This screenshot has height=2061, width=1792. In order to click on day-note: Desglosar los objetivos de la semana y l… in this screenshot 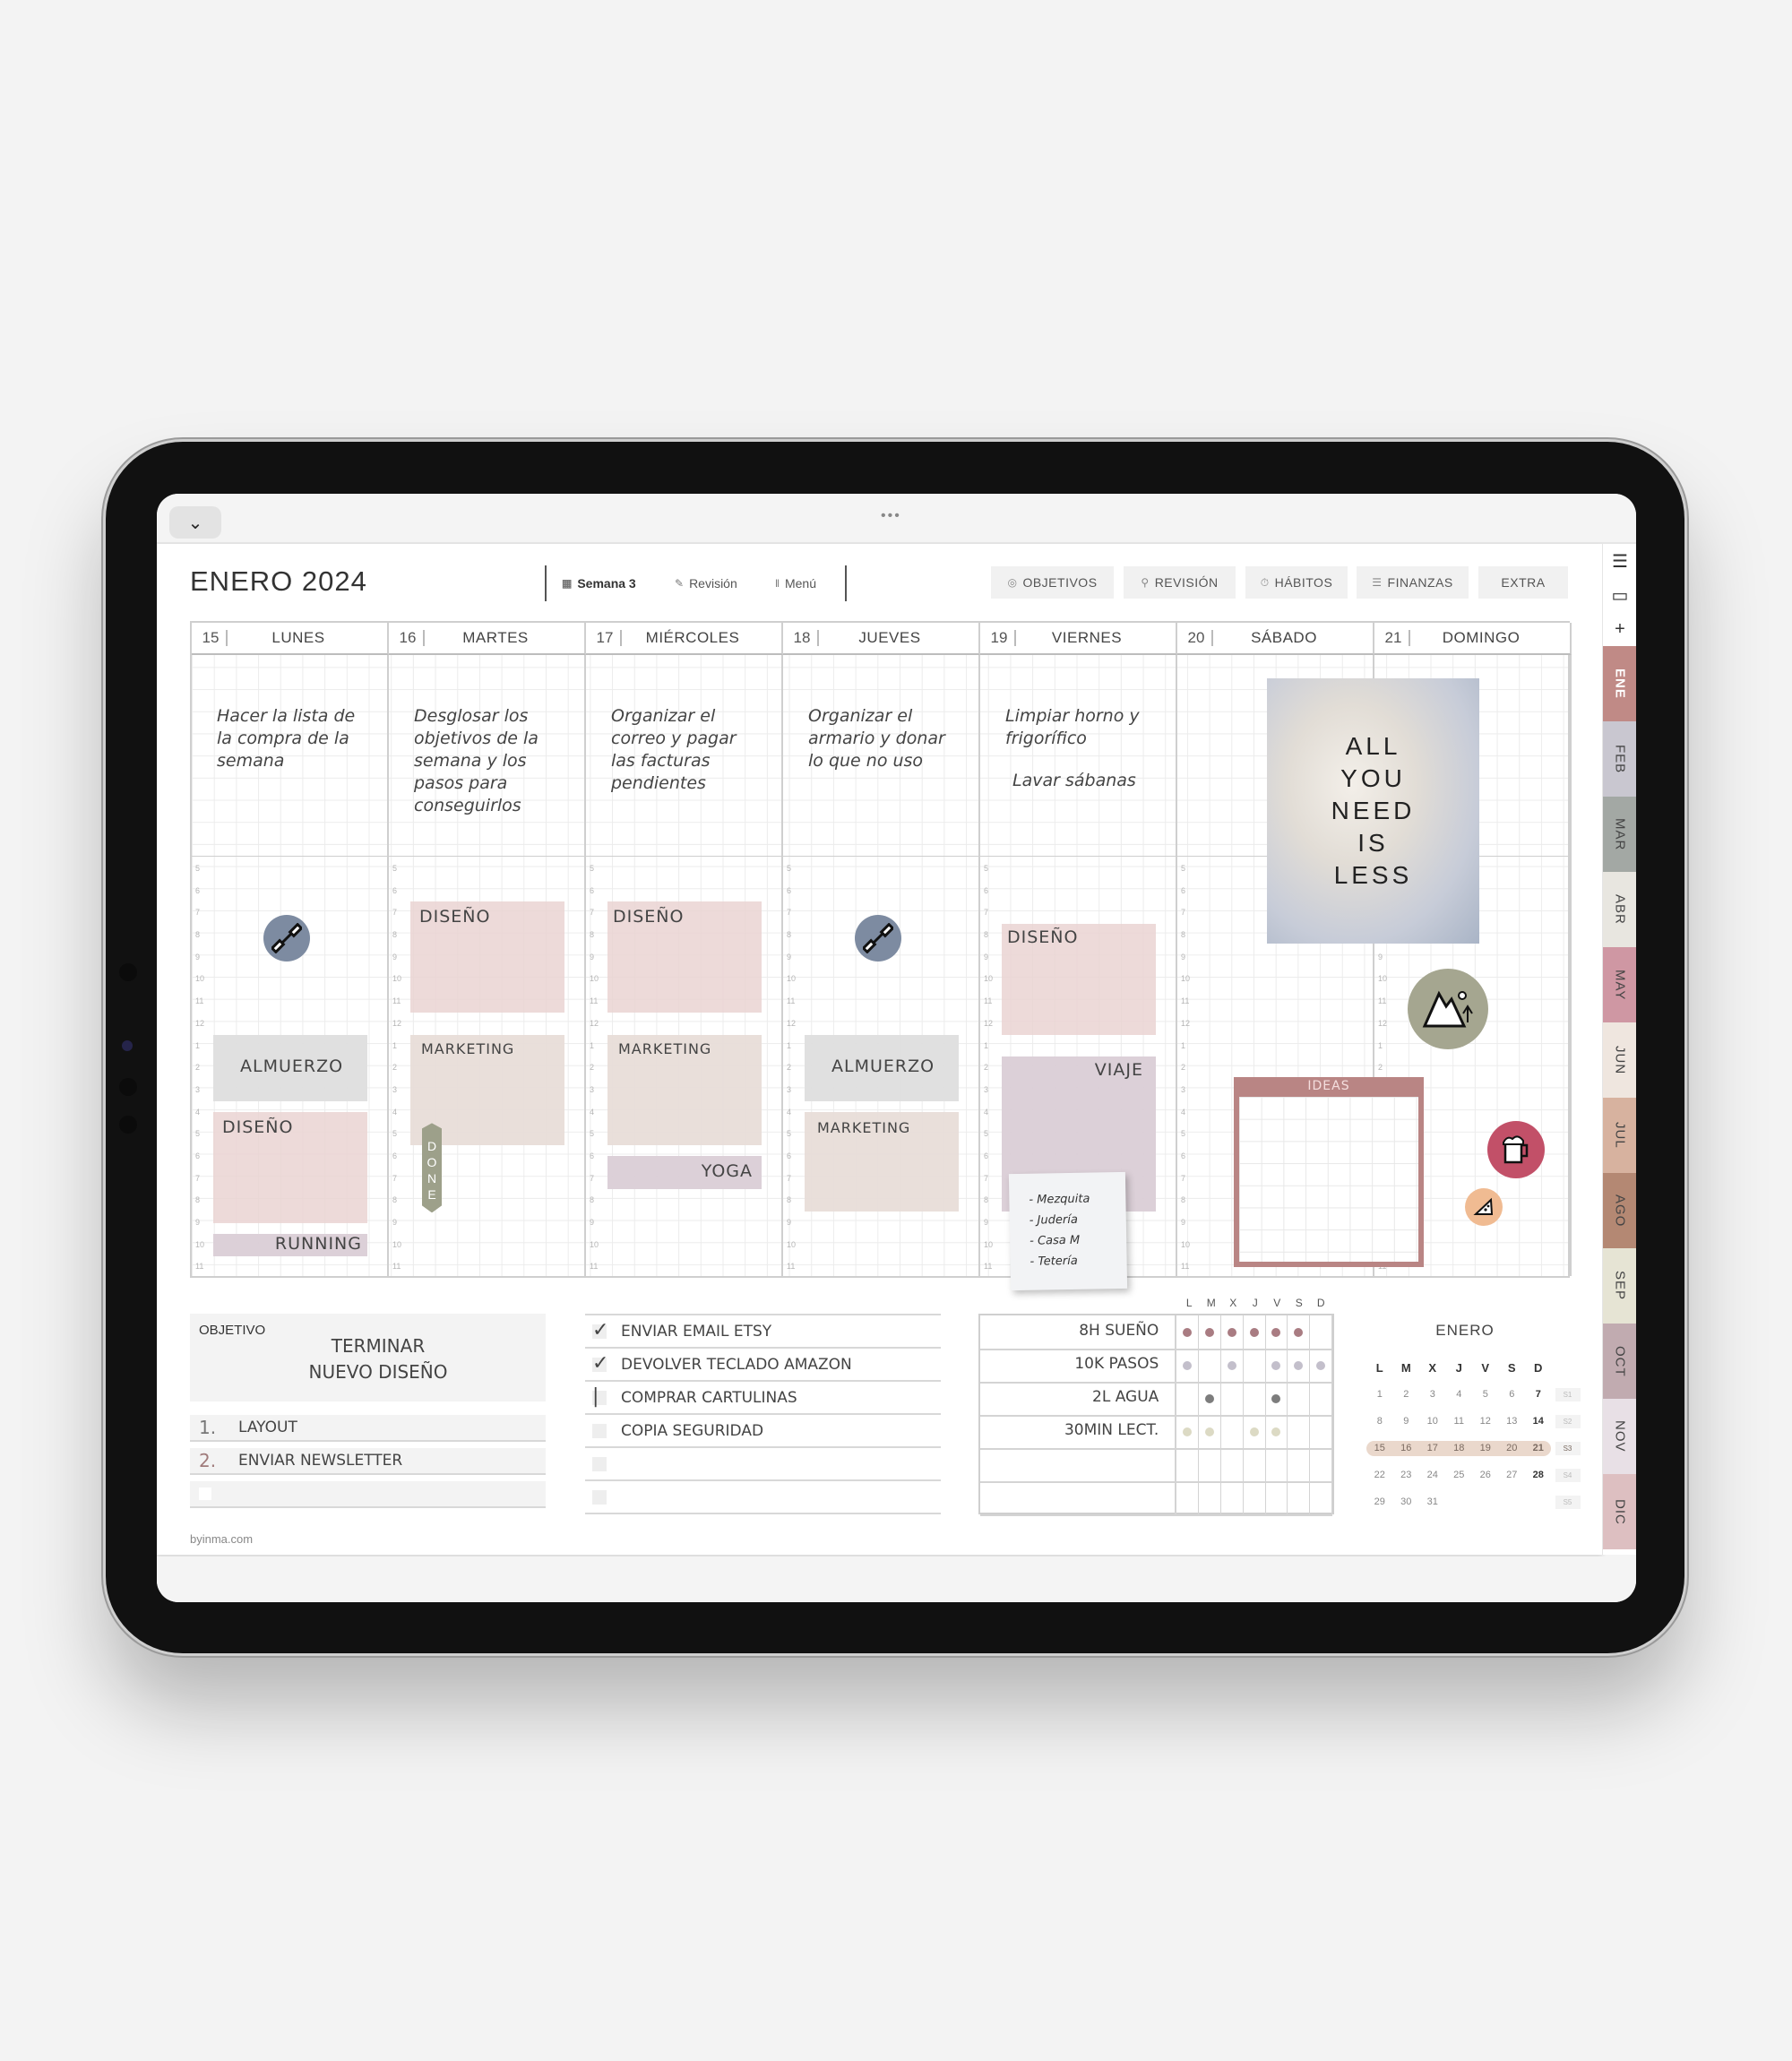, I will do `click(490, 761)`.